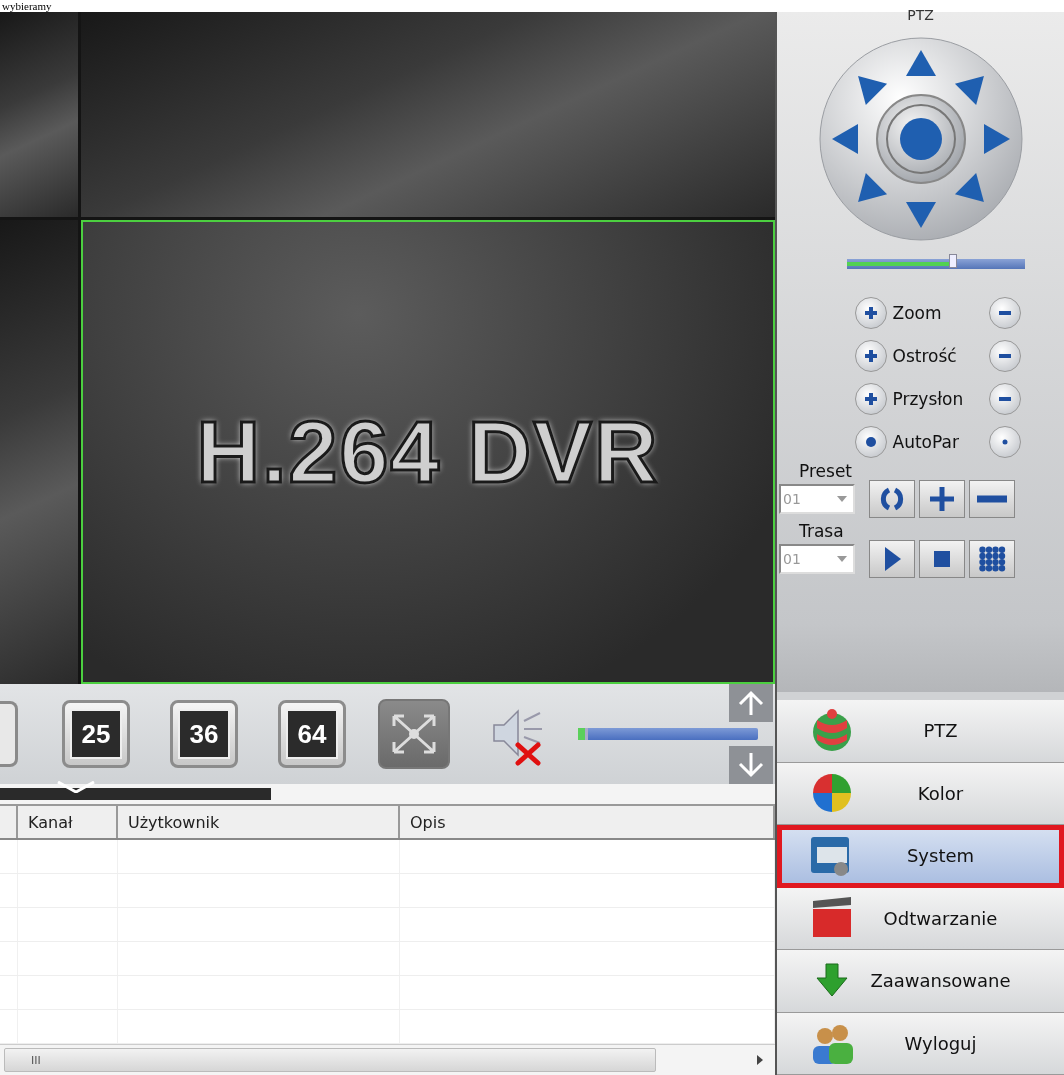 The height and width of the screenshot is (1075, 1064). Describe the element at coordinates (942, 559) in the screenshot. I see `stop-button` at that location.